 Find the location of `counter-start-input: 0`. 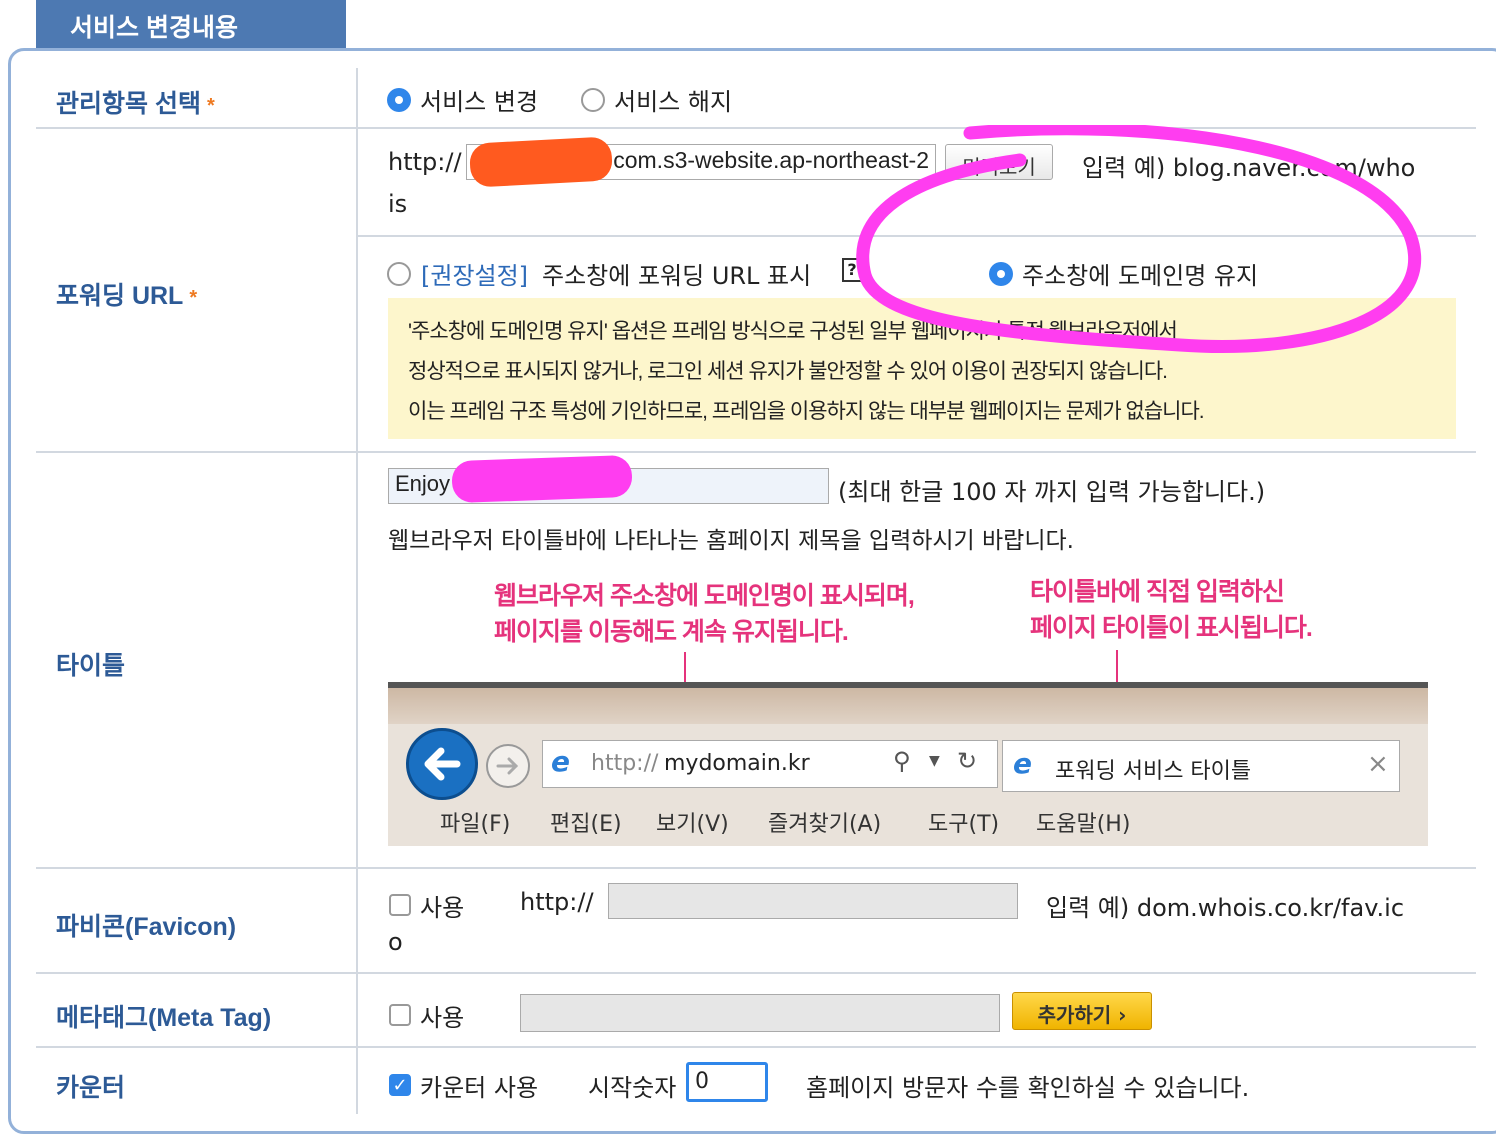

counter-start-input: 0 is located at coordinates (727, 1082).